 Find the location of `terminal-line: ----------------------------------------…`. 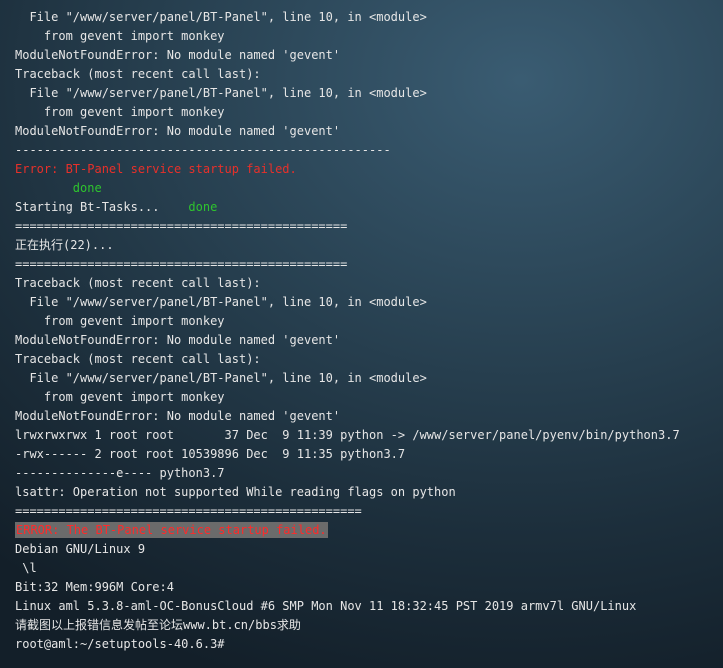

terminal-line: ----------------------------------------… is located at coordinates (203, 150).